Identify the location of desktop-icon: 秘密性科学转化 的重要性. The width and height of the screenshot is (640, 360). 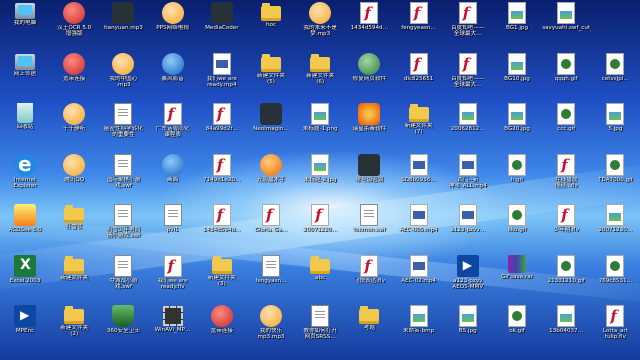
(123, 125).